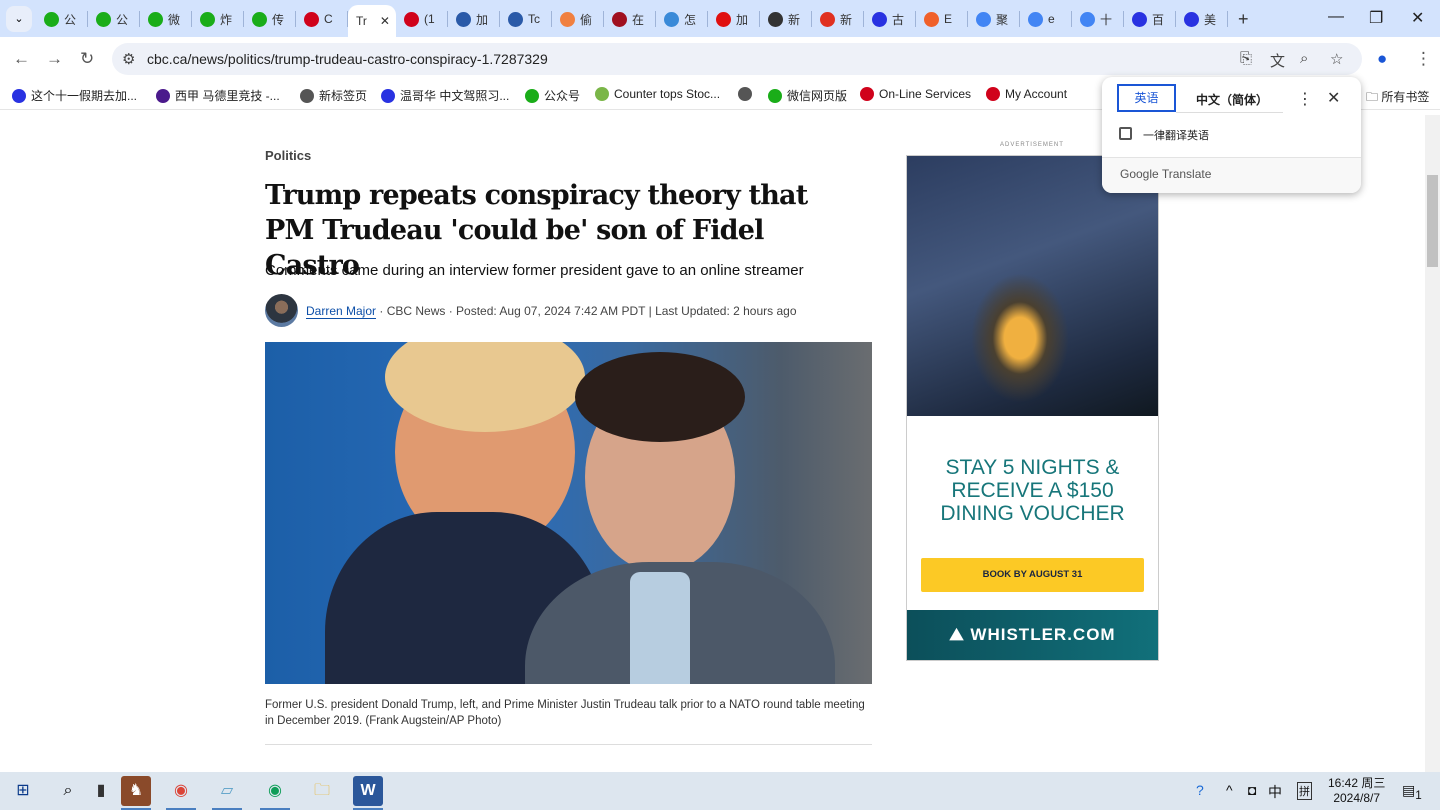  What do you see at coordinates (1200, 790) in the screenshot?
I see `help-icon: ?` at bounding box center [1200, 790].